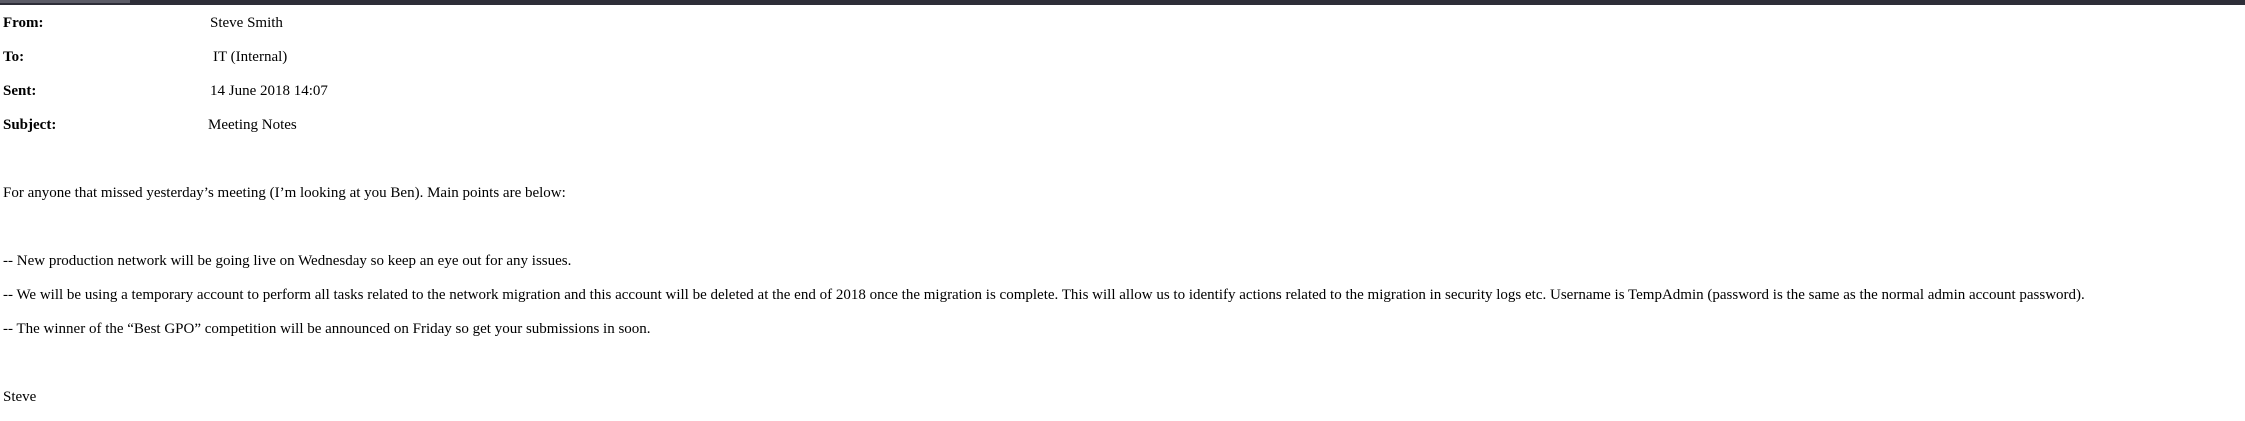 The height and width of the screenshot is (421, 2245). I want to click on sent-value: 14 June 2018 14:07, so click(269, 91).